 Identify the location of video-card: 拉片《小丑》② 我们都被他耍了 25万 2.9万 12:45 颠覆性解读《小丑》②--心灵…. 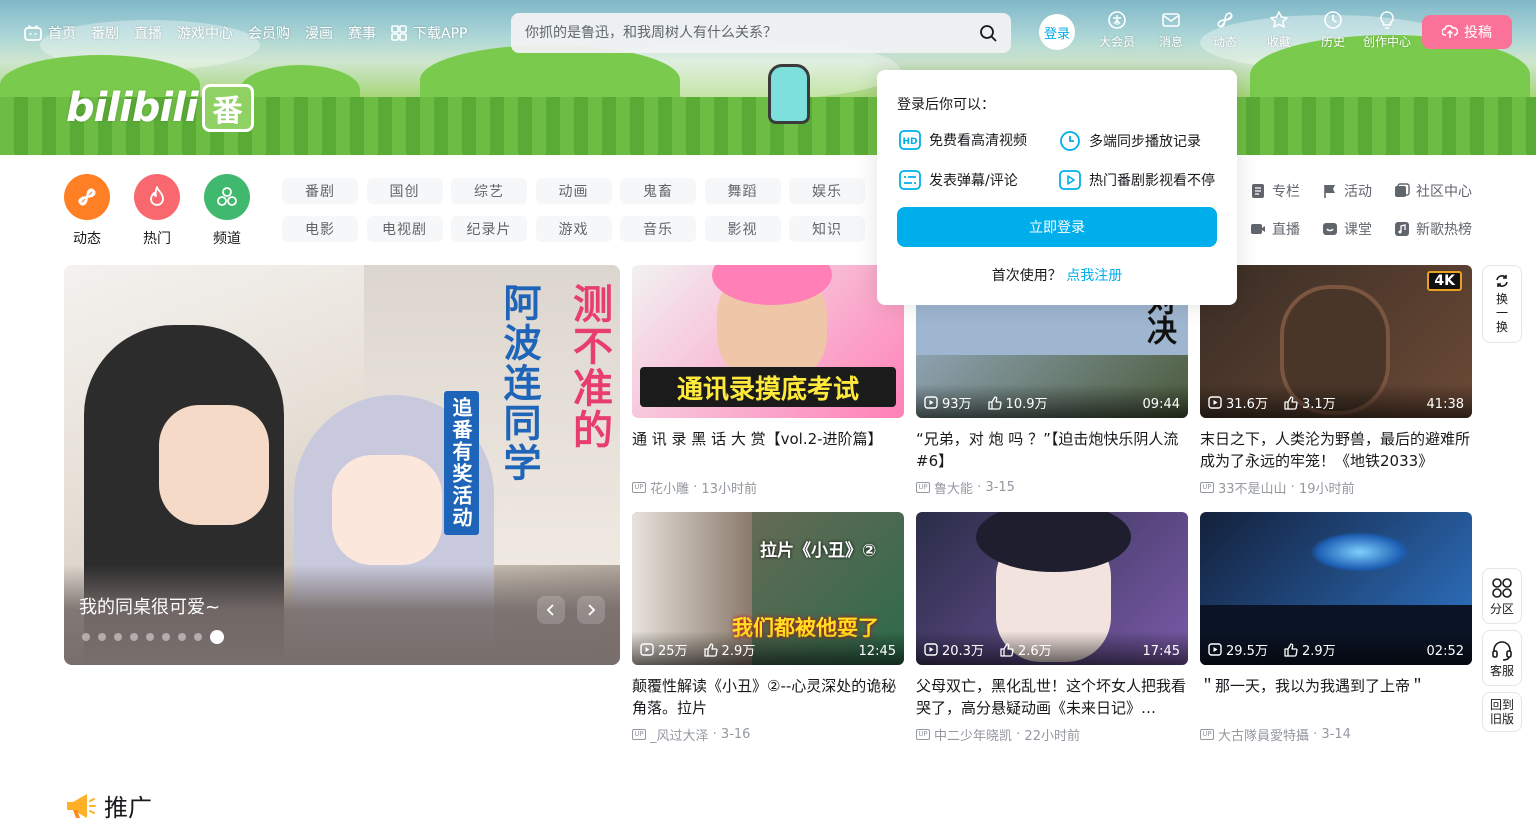
(768, 628).